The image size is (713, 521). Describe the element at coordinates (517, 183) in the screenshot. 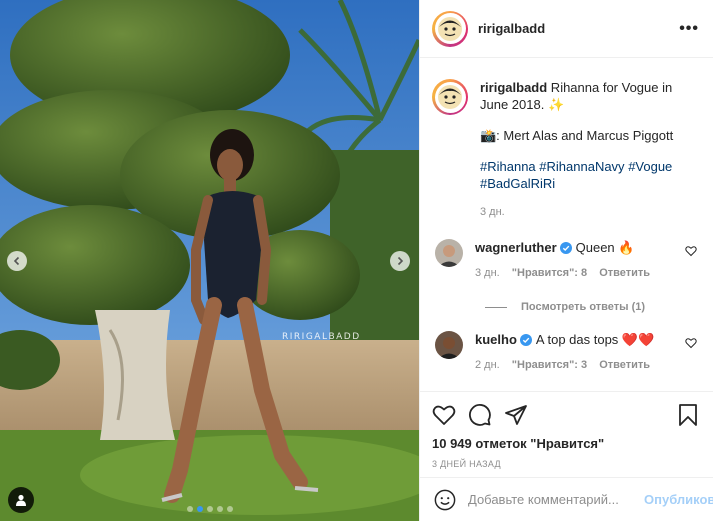

I see `hashtag-link: #BadGalRiRi` at that location.